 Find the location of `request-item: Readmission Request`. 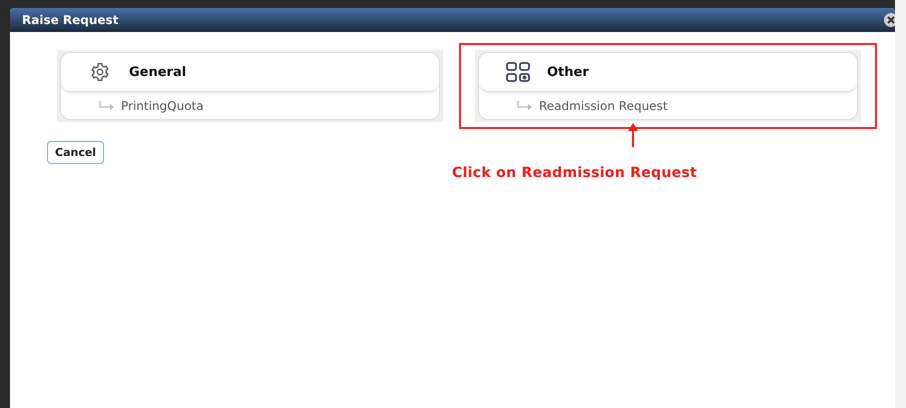

request-item: Readmission Request is located at coordinates (668, 105).